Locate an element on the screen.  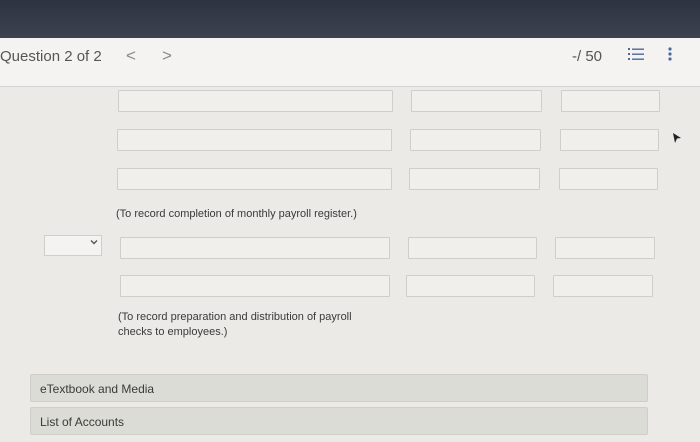
date-select is located at coordinates (73, 245).